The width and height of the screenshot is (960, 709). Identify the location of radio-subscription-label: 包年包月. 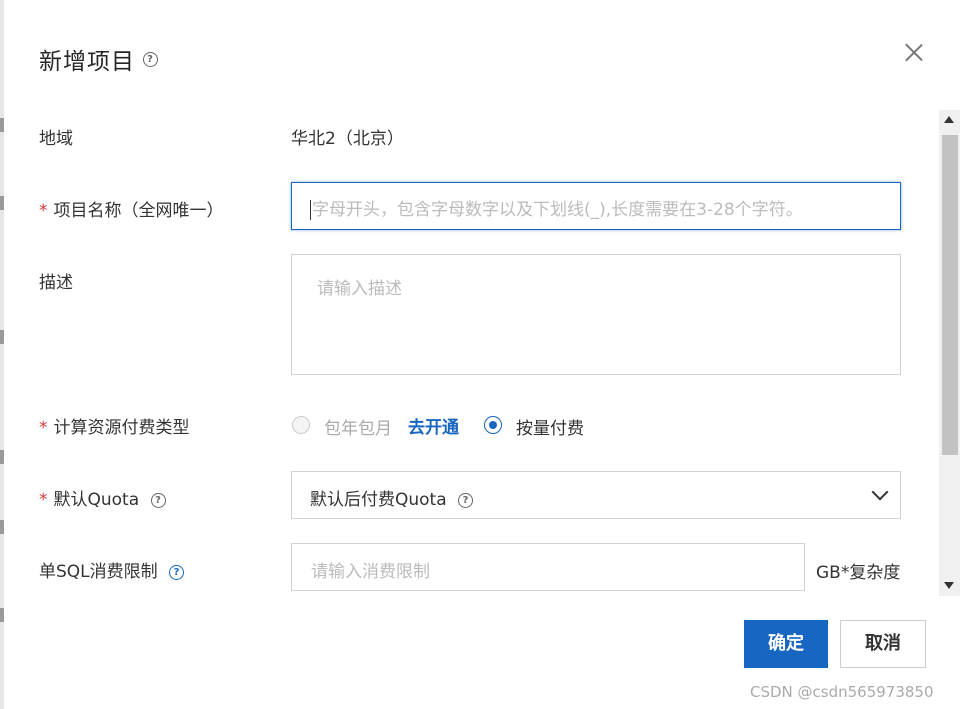
(358, 429).